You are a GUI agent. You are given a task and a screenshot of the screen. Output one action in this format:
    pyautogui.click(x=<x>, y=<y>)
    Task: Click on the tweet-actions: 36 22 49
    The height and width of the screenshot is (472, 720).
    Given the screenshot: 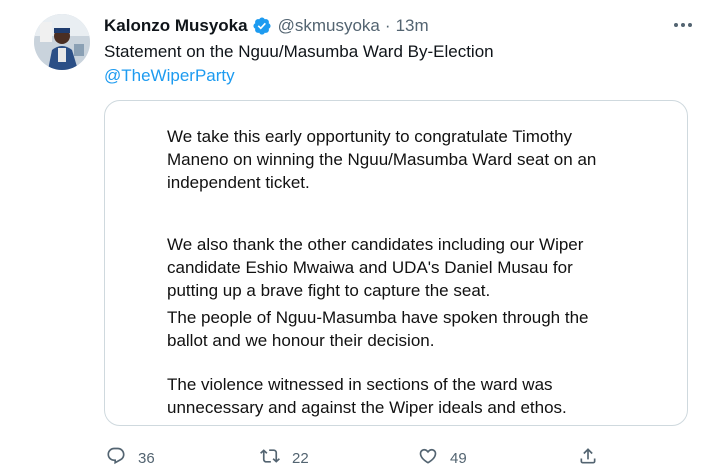 What is the action you would take?
    pyautogui.click(x=404, y=458)
    